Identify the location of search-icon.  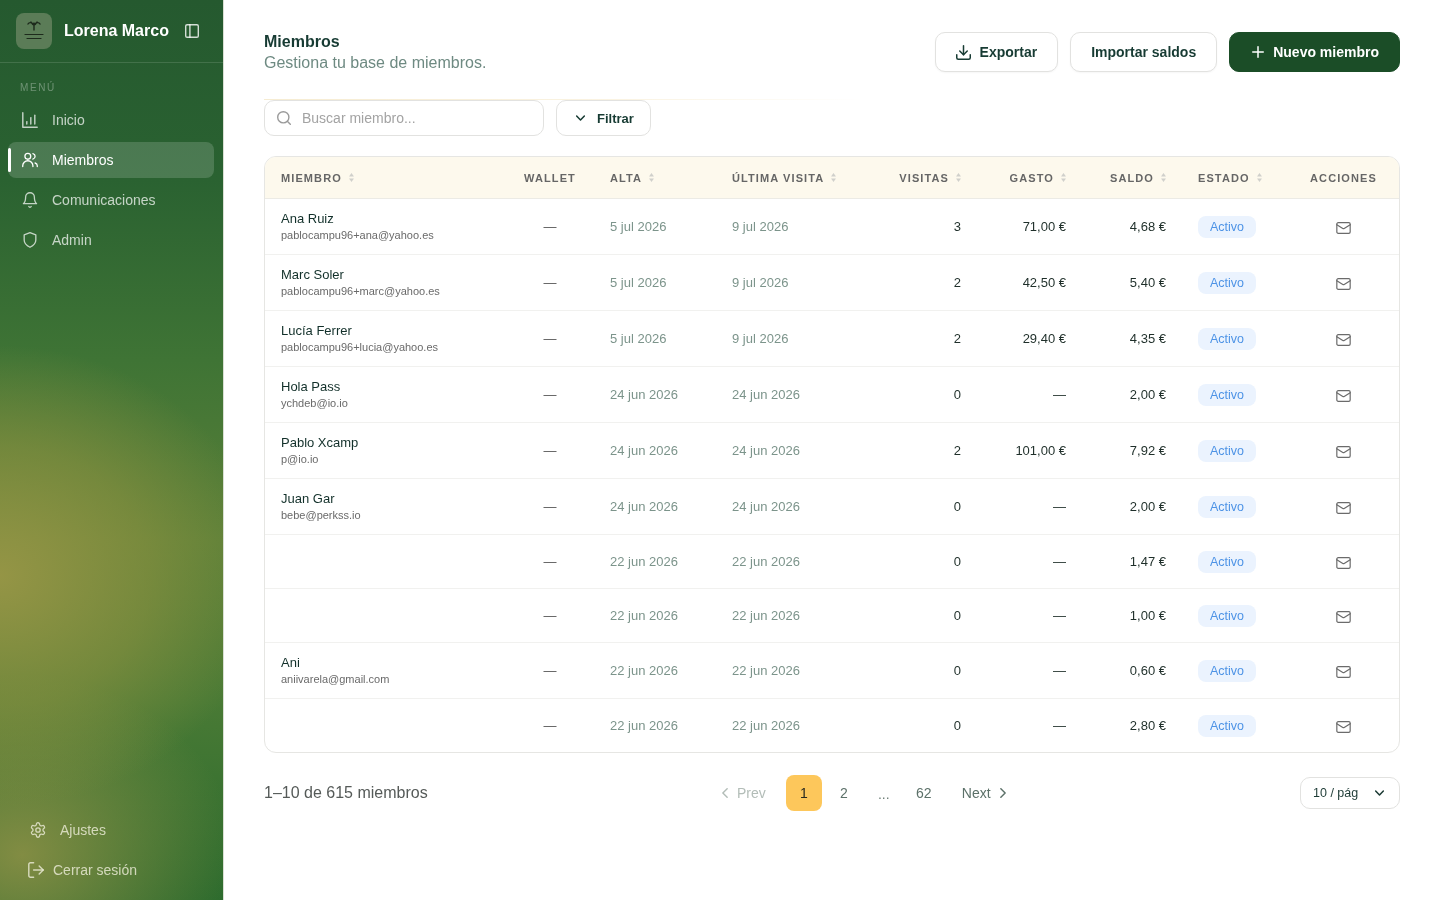
(284, 118).